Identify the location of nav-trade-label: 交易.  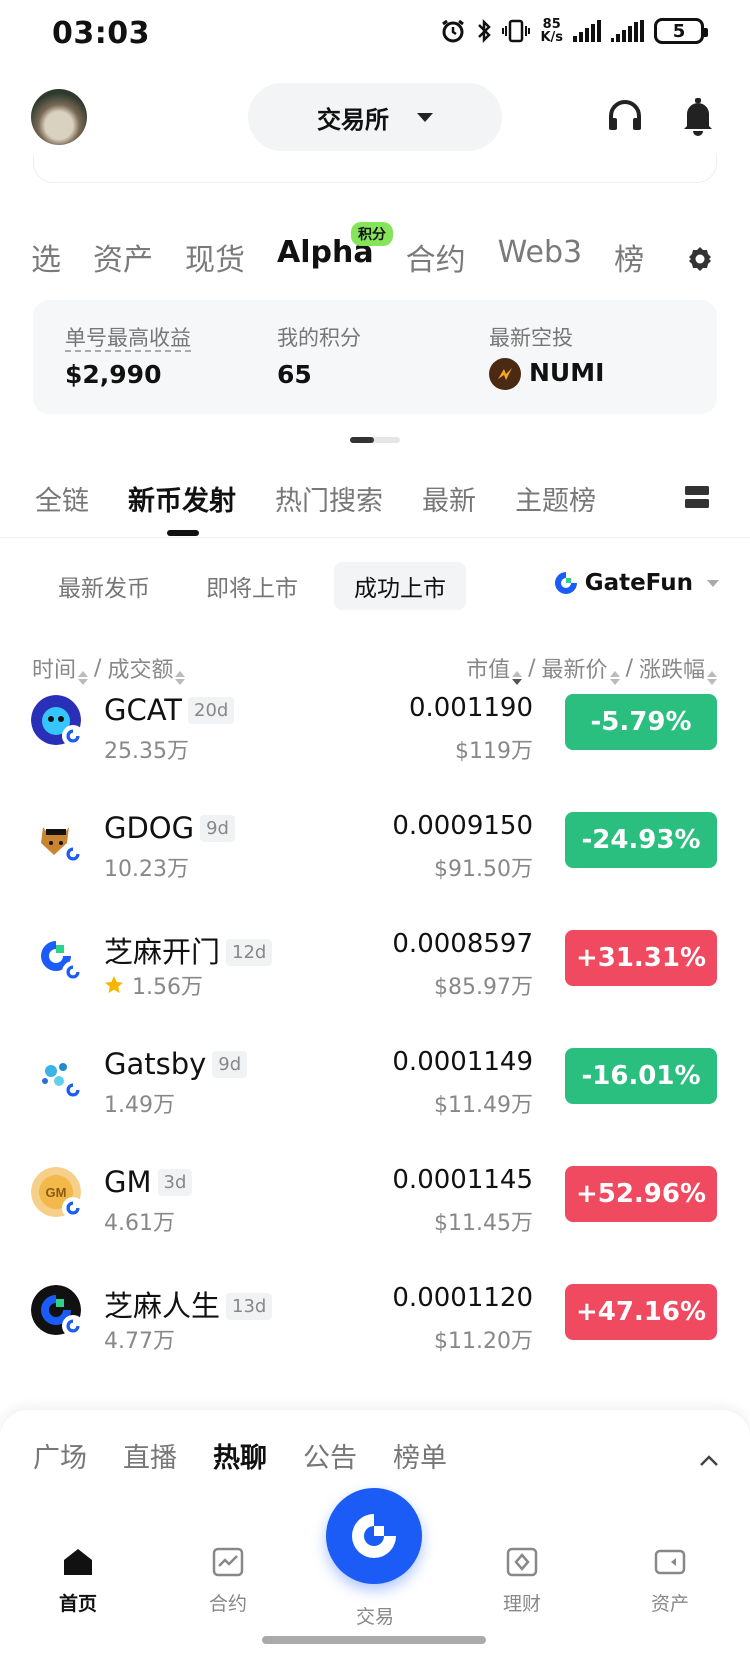
(375, 1615).